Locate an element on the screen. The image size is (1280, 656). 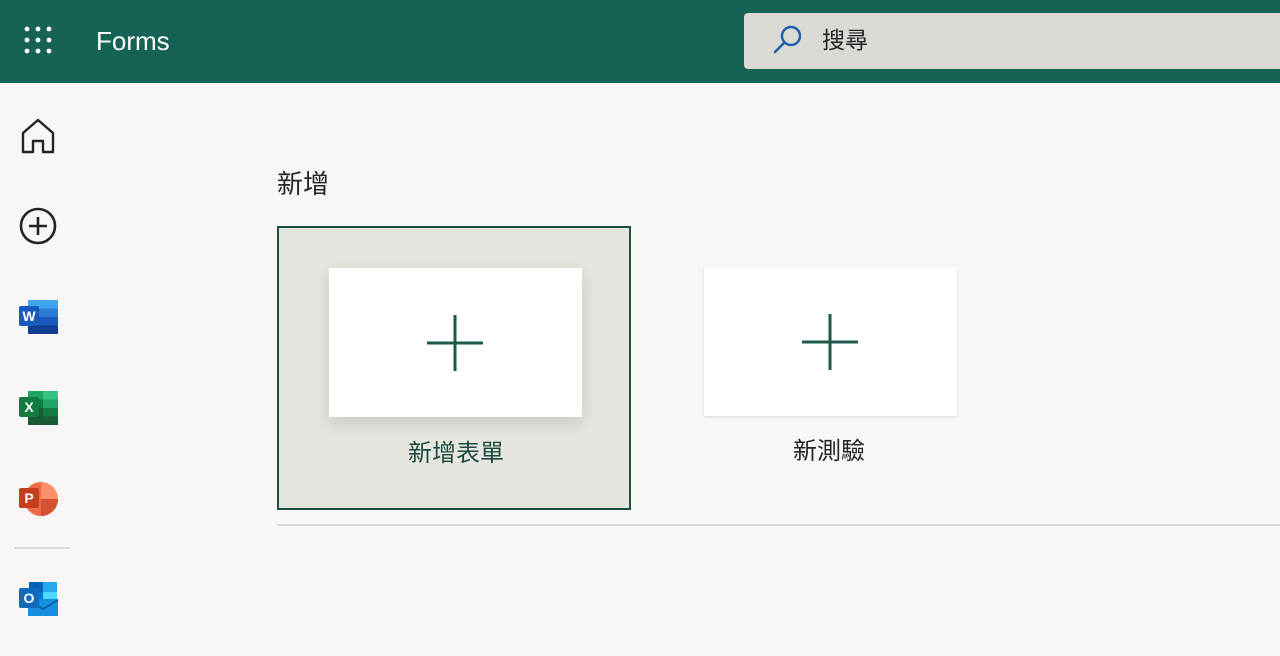
new-form-tile: 新增表單 is located at coordinates (454, 368).